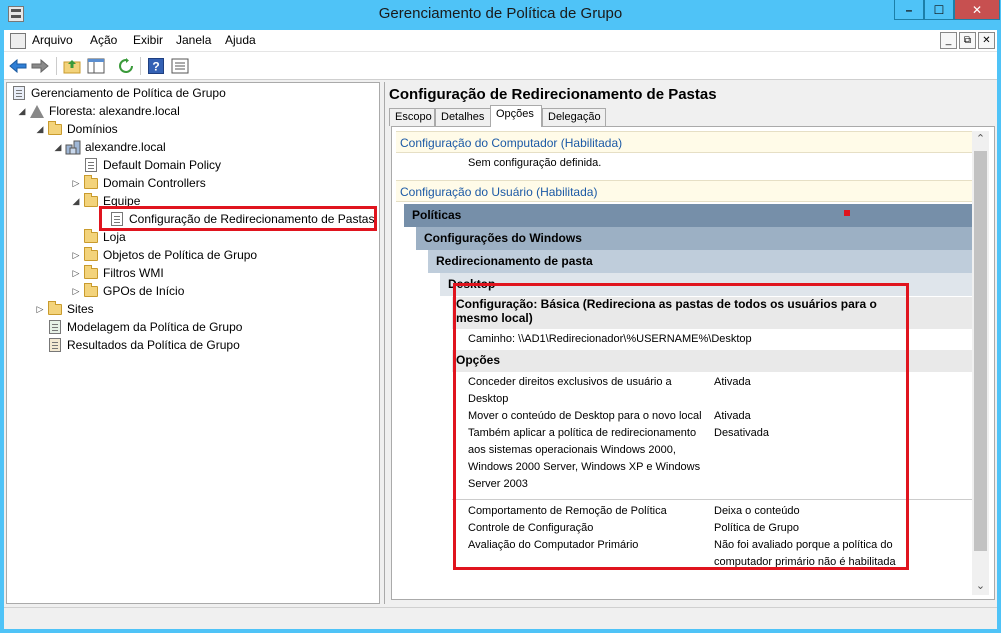 This screenshot has width=1001, height=633. I want to click on gpm-root-icon, so click(19, 93).